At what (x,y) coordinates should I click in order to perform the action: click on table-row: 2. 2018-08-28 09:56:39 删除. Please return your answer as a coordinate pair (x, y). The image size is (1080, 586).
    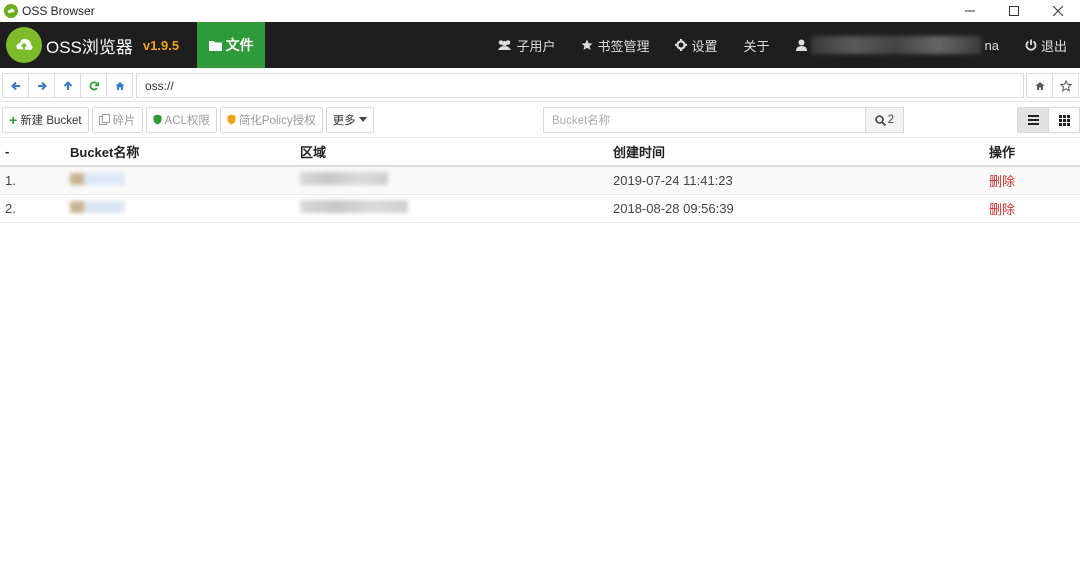
    Looking at the image, I should click on (540, 208).